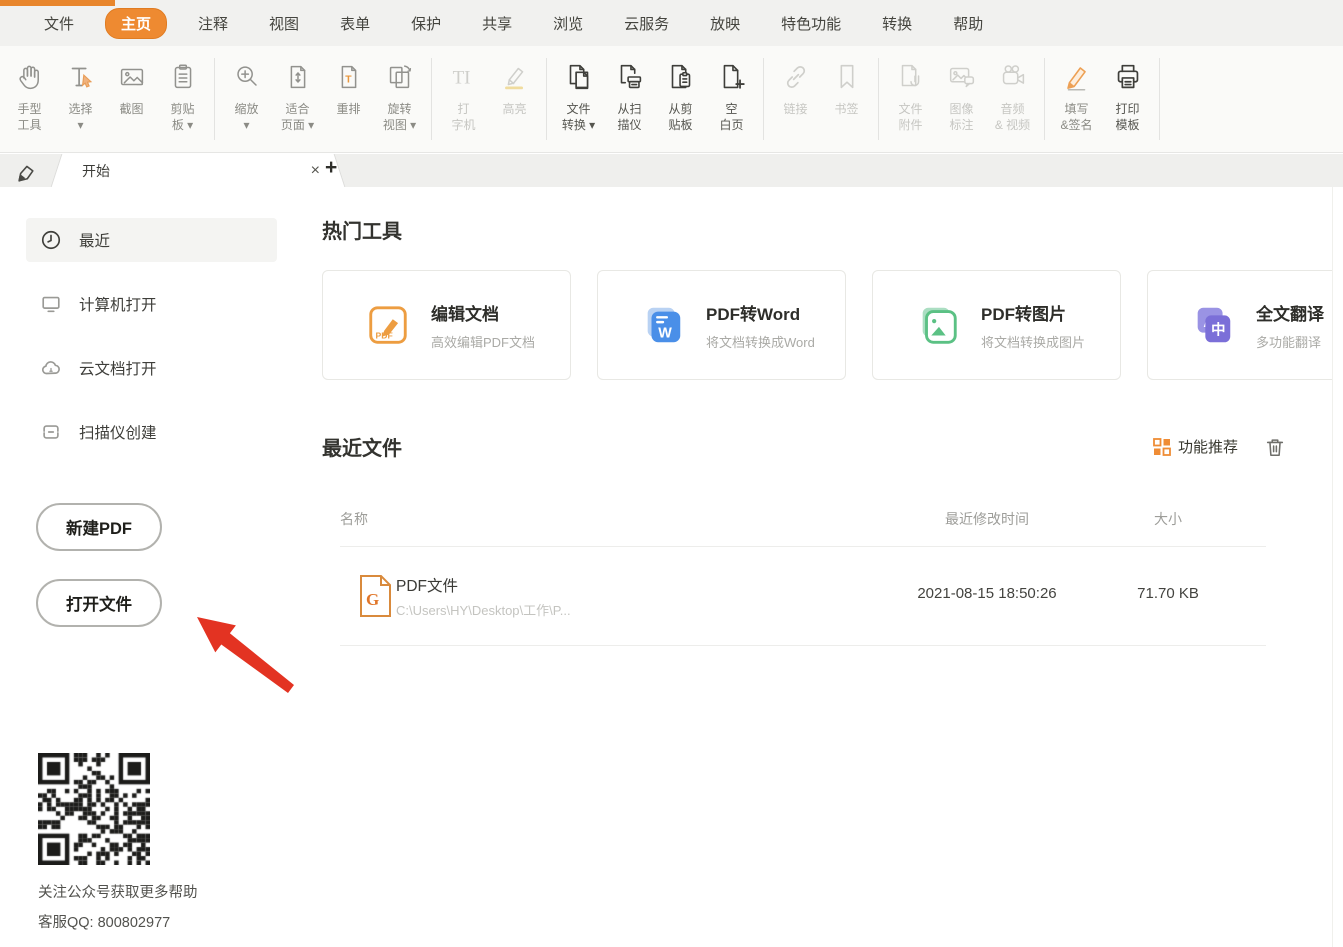 The image size is (1343, 947). I want to click on column-modified-time: 最近修改时间, so click(987, 519).